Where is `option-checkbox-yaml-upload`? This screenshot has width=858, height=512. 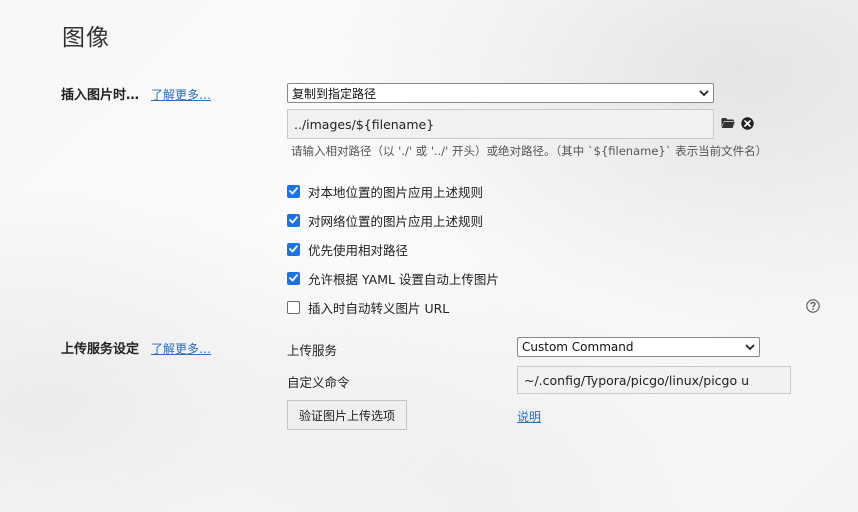
option-checkbox-yaml-upload is located at coordinates (293, 278).